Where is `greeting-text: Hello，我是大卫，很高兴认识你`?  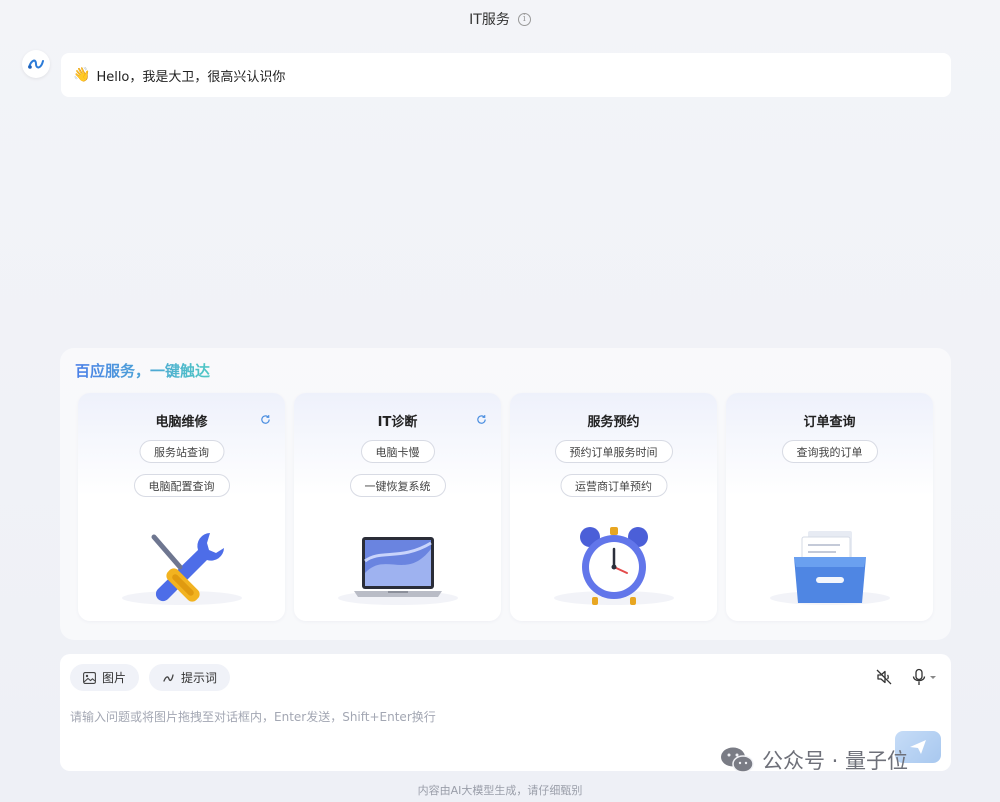
greeting-text: Hello，我是大卫，很高兴认识你 is located at coordinates (191, 77).